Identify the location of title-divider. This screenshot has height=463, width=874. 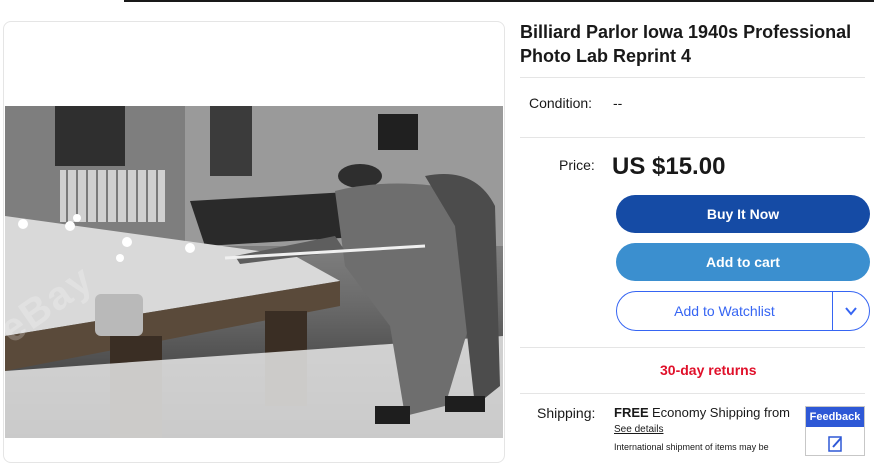
(692, 77).